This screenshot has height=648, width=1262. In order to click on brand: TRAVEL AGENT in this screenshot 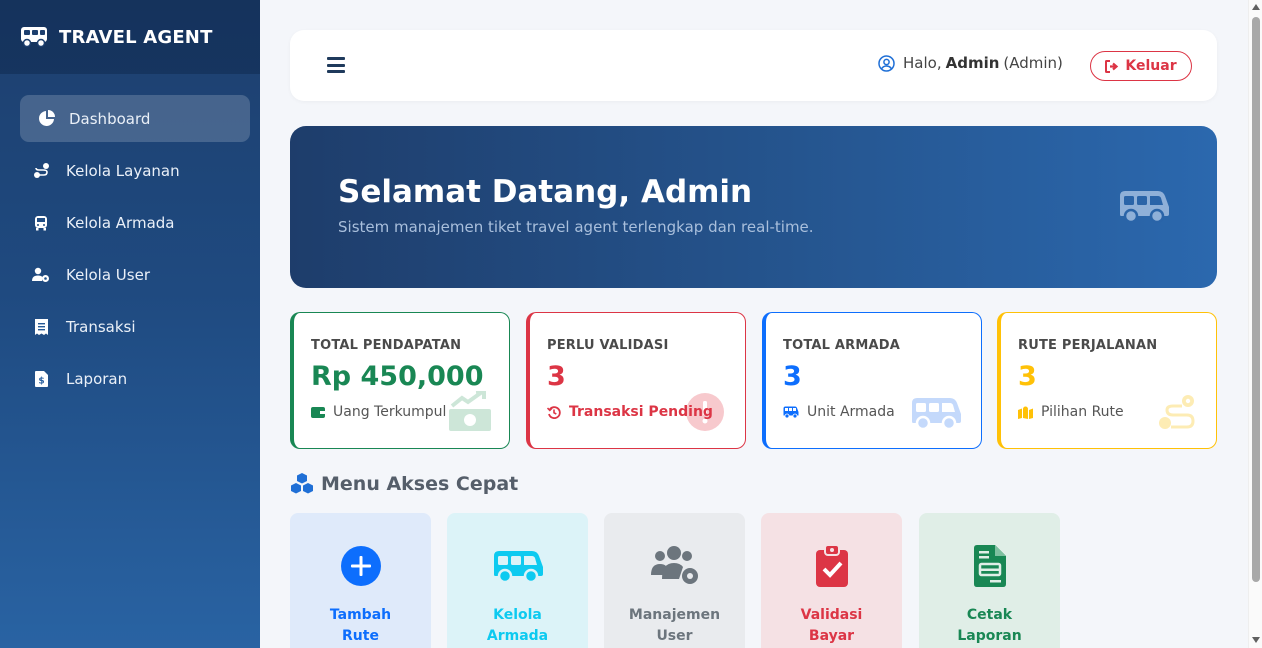, I will do `click(130, 37)`.